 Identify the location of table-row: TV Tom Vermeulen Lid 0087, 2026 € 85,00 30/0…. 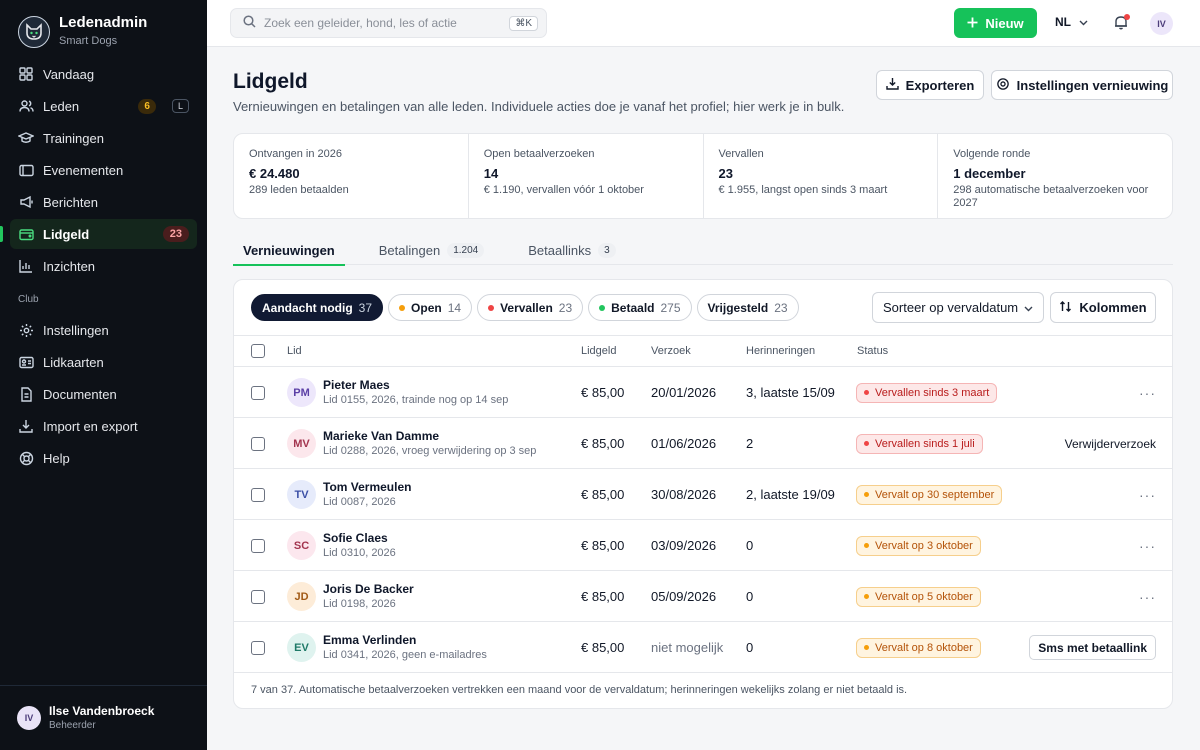
(703, 494).